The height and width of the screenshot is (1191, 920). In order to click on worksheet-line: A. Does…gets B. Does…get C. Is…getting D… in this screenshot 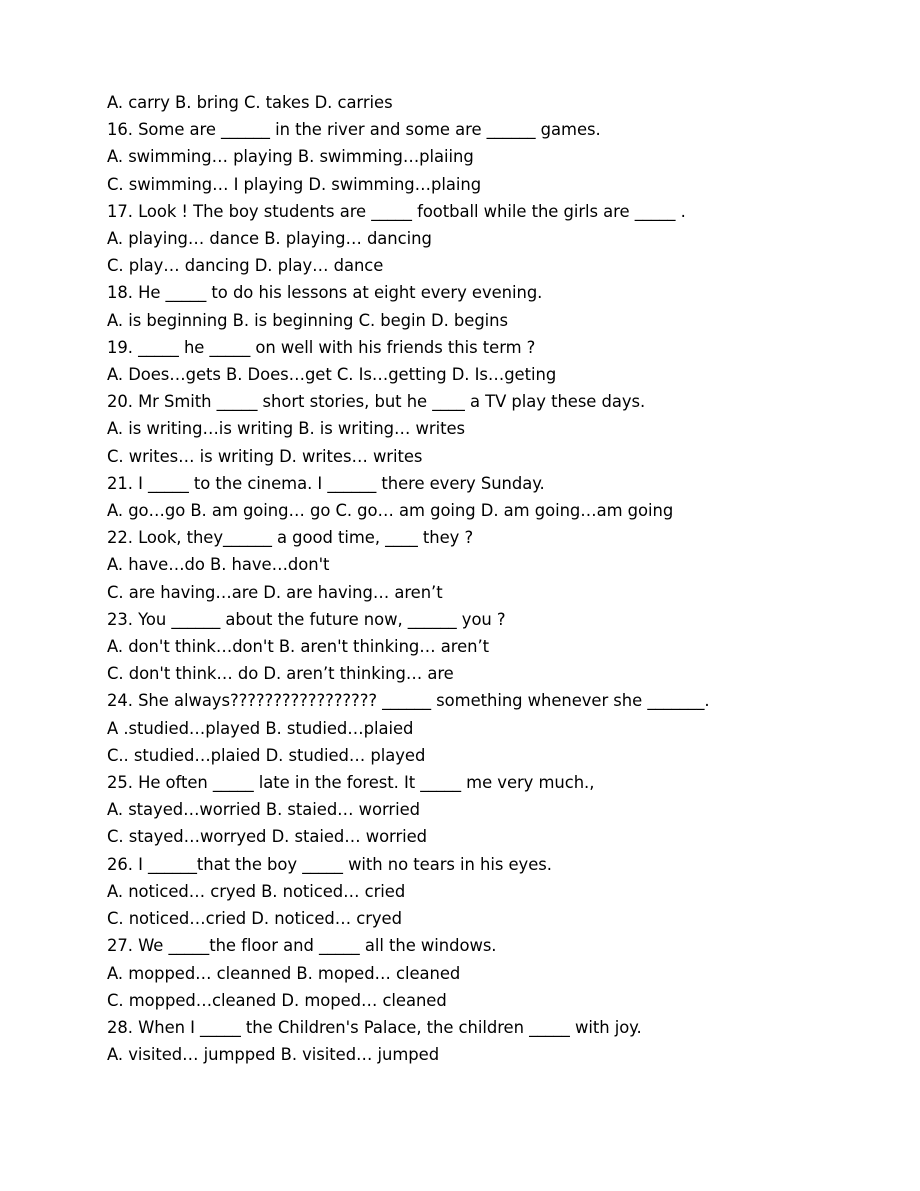, I will do `click(332, 375)`.